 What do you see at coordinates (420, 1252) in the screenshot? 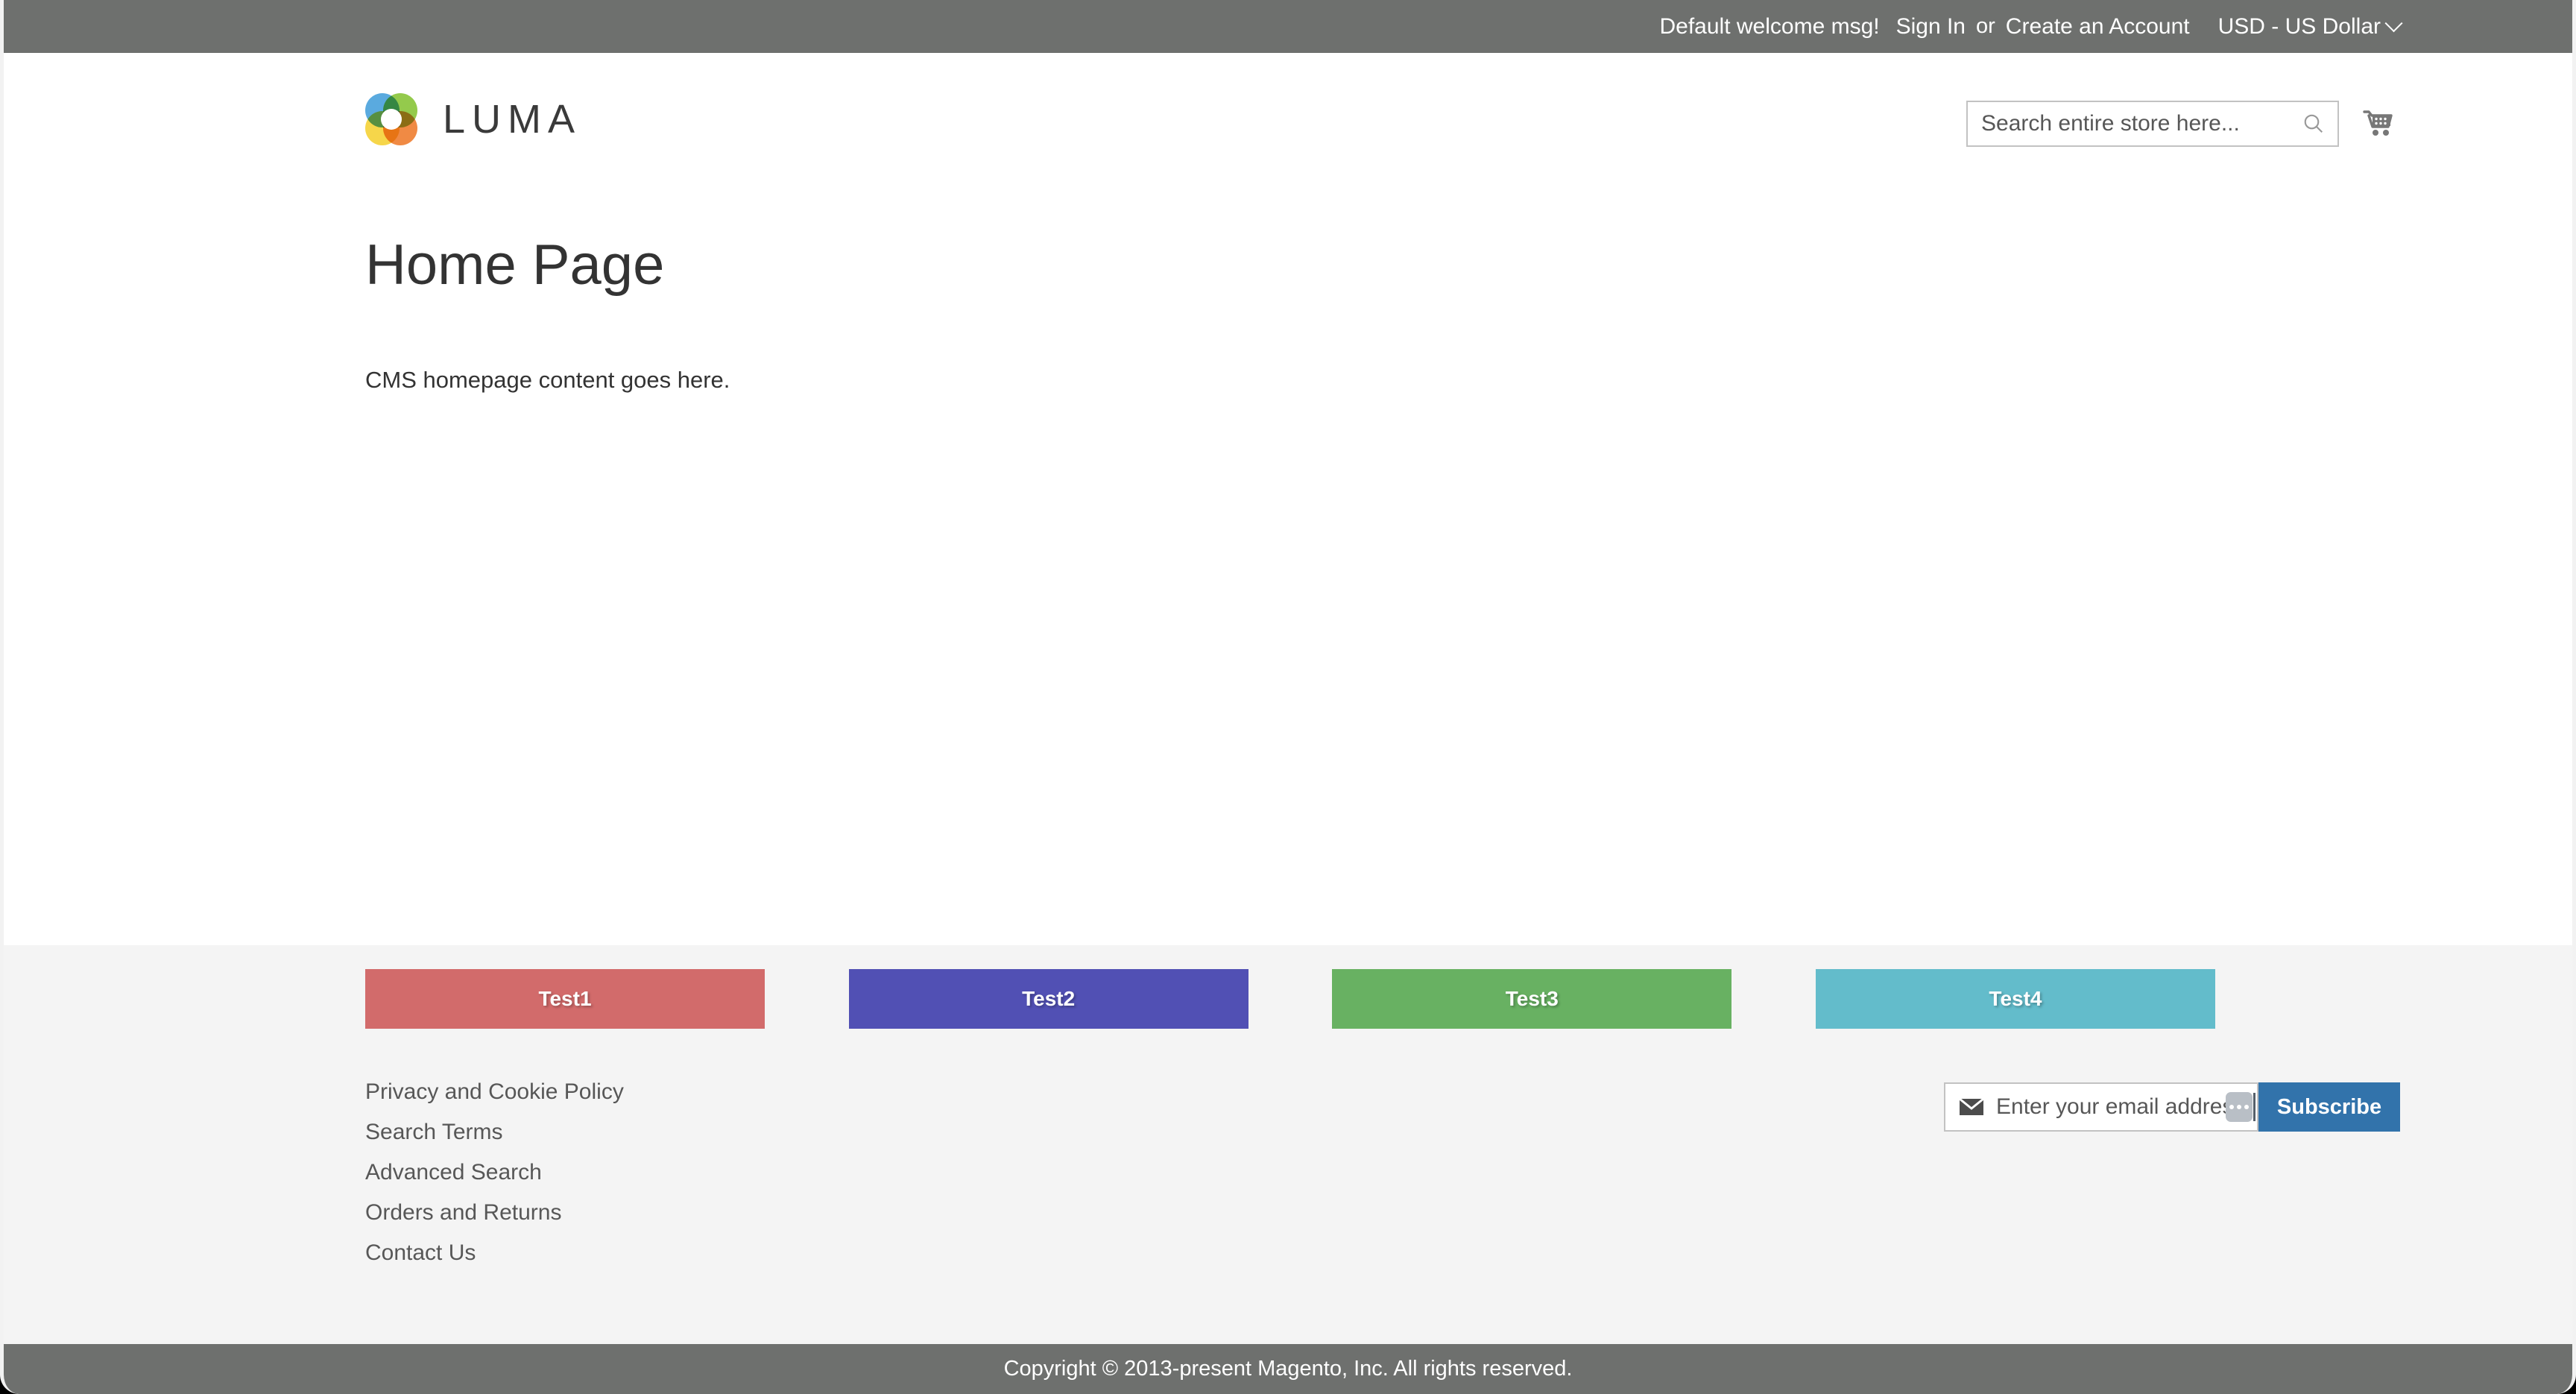
I see `footer-link-contact-us: Contact Us` at bounding box center [420, 1252].